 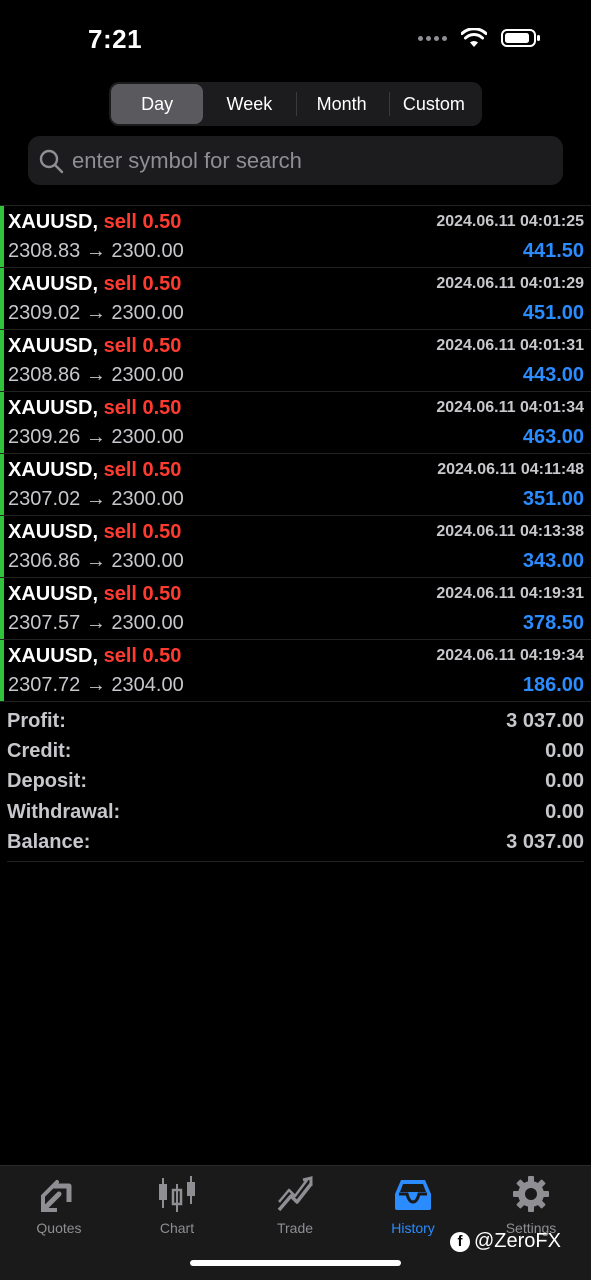 I want to click on status-time: 7:21, so click(x=115, y=39).